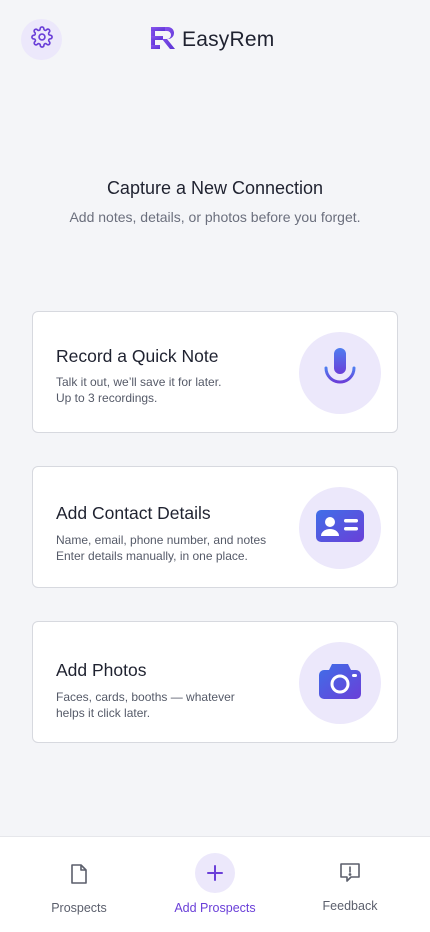  I want to click on microphone-icon, so click(340, 373).